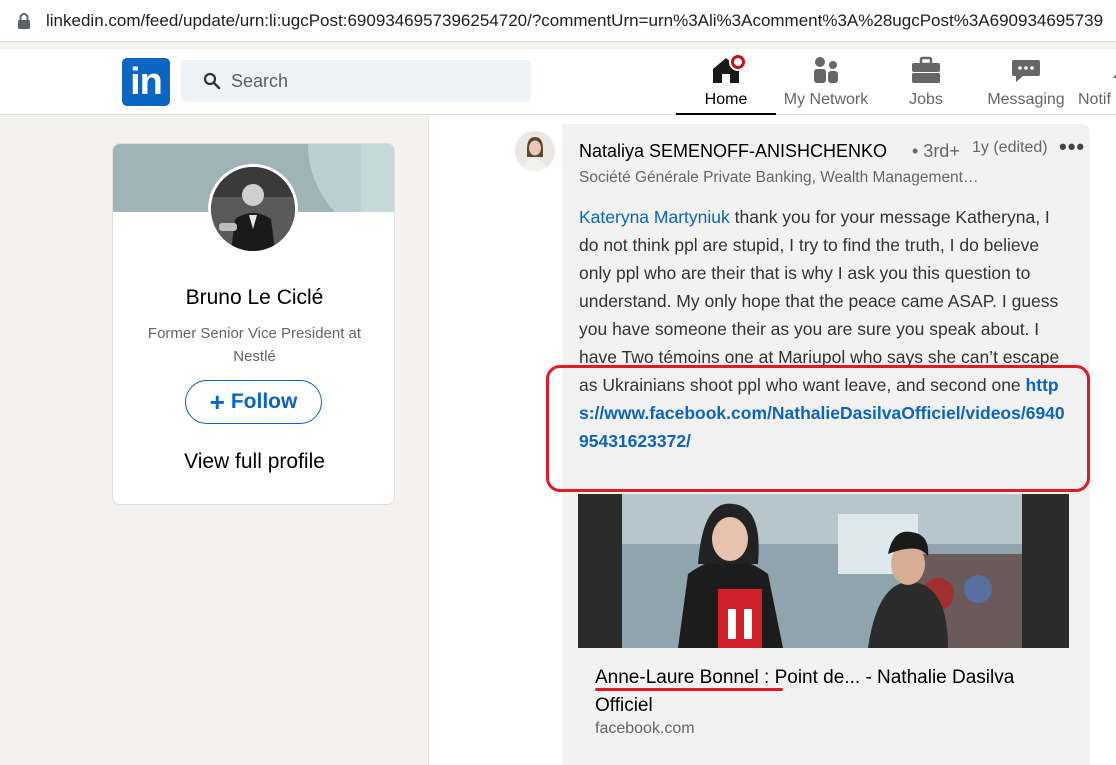 This screenshot has height=765, width=1116. Describe the element at coordinates (1094, 99) in the screenshot. I see `nav-label-notifications: Notif` at that location.